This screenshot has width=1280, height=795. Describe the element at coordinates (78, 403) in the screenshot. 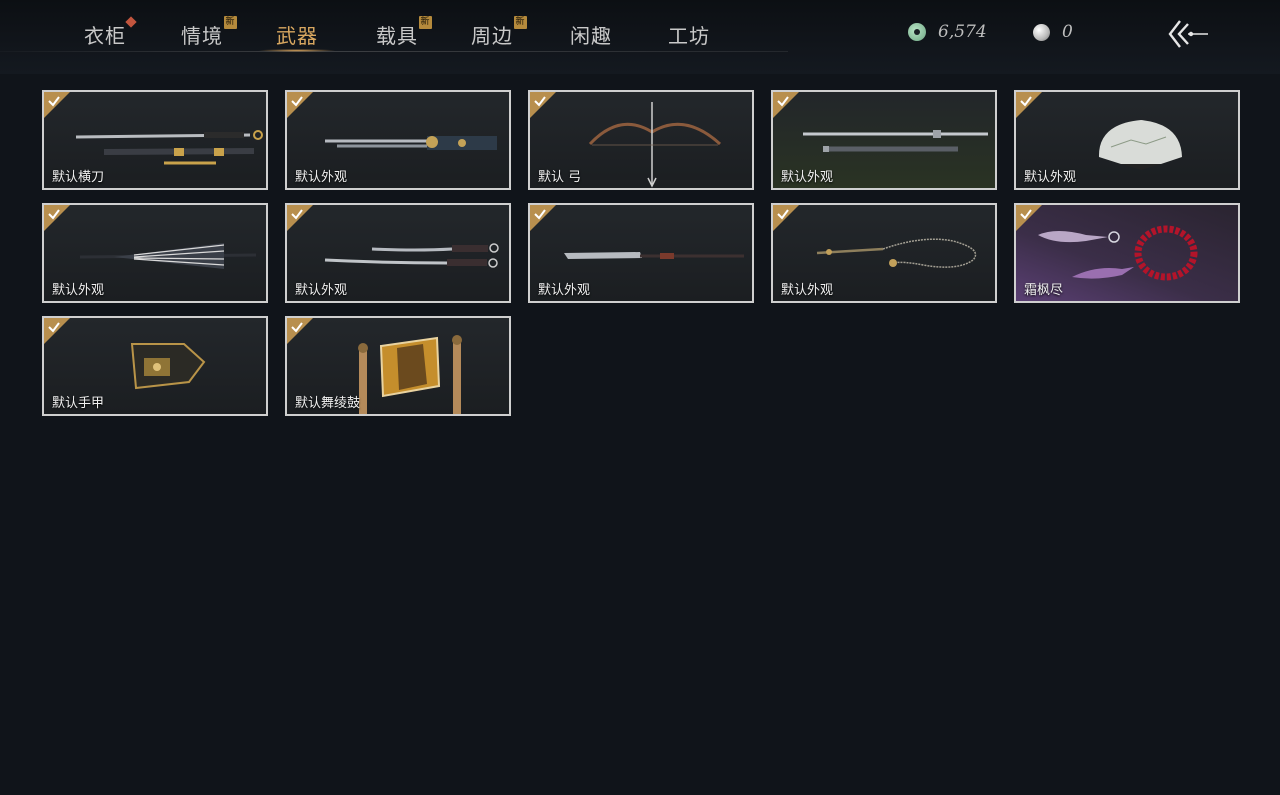

I see `item-name: 默认手甲` at that location.